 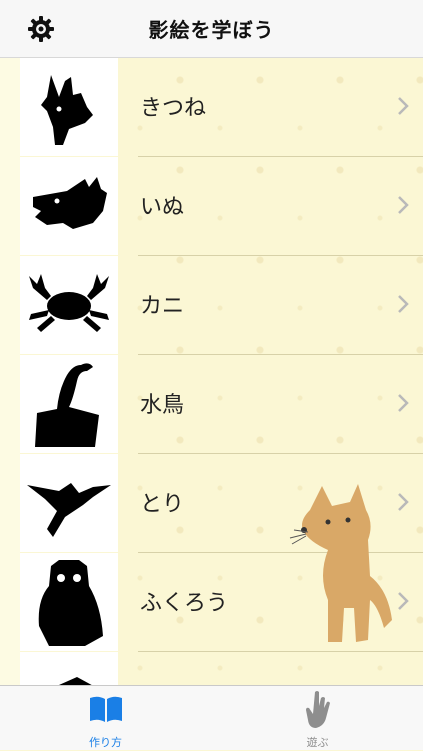 I want to click on list-item-dog: いぬ, so click(x=221, y=206).